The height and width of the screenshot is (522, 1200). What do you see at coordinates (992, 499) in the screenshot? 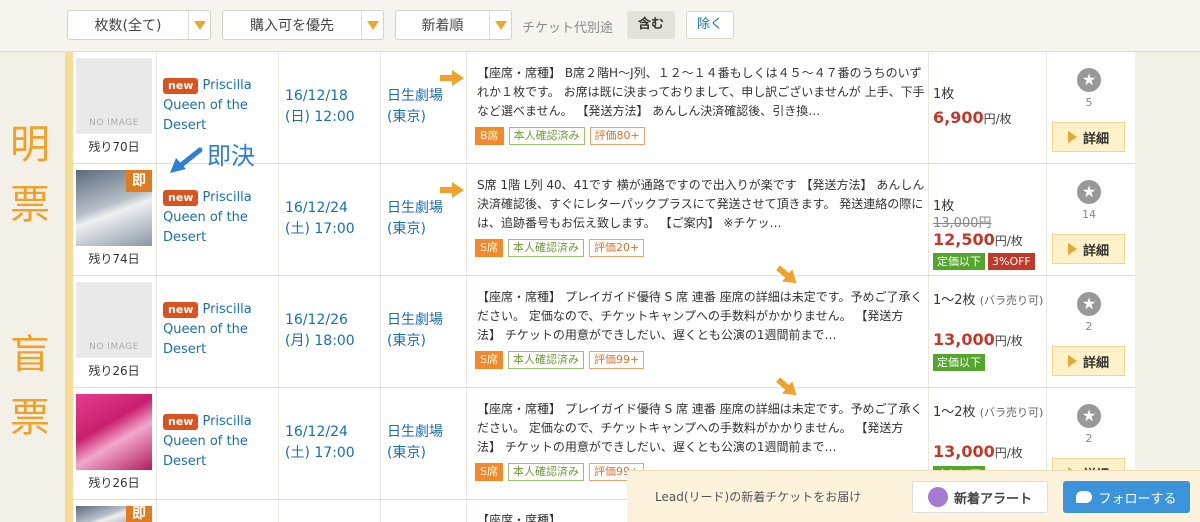
I see `new-alert-label: 新着アラート` at bounding box center [992, 499].